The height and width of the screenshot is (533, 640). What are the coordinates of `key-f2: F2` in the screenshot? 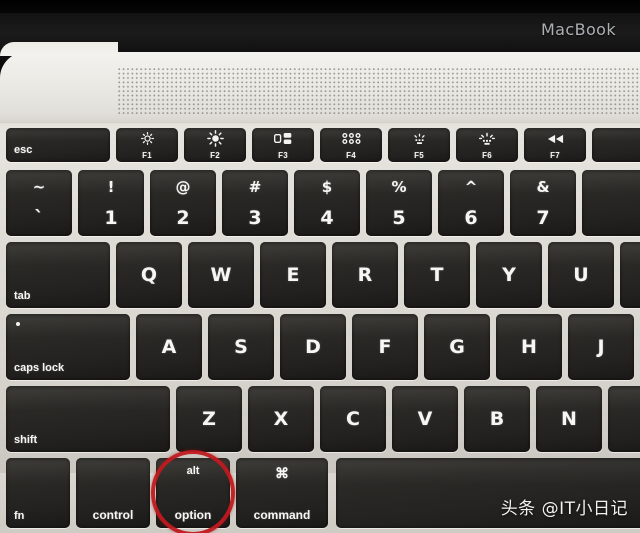 It's located at (215, 145).